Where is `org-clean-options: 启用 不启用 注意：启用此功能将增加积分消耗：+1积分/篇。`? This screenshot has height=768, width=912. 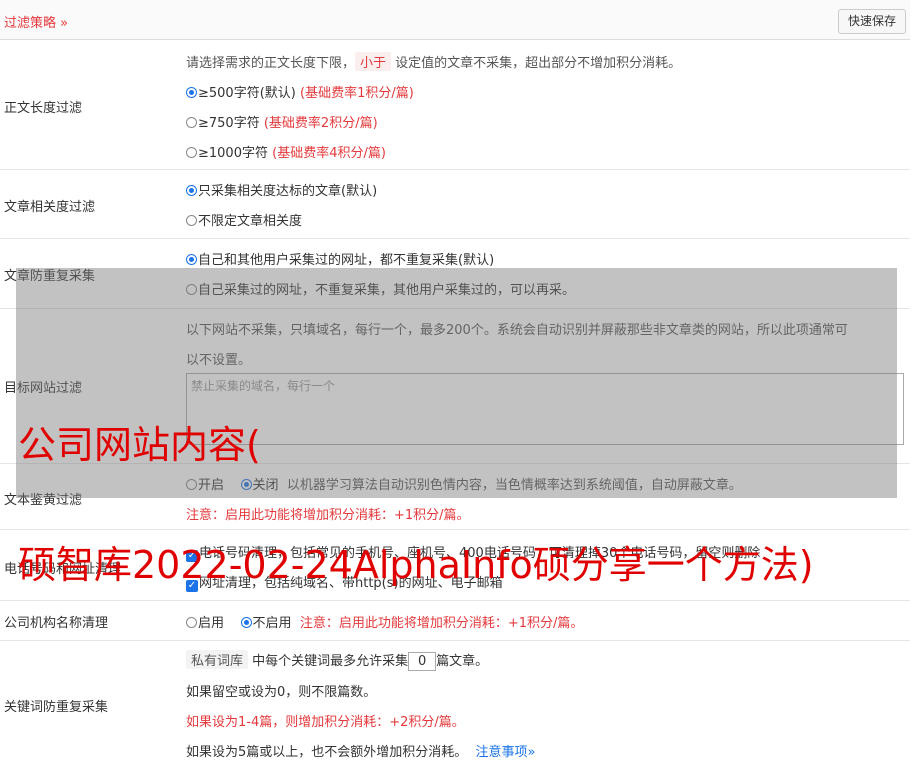
org-clean-options: 启用 不启用 注意：启用此功能将增加积分消耗：+1积分/篇。 is located at coordinates (384, 621).